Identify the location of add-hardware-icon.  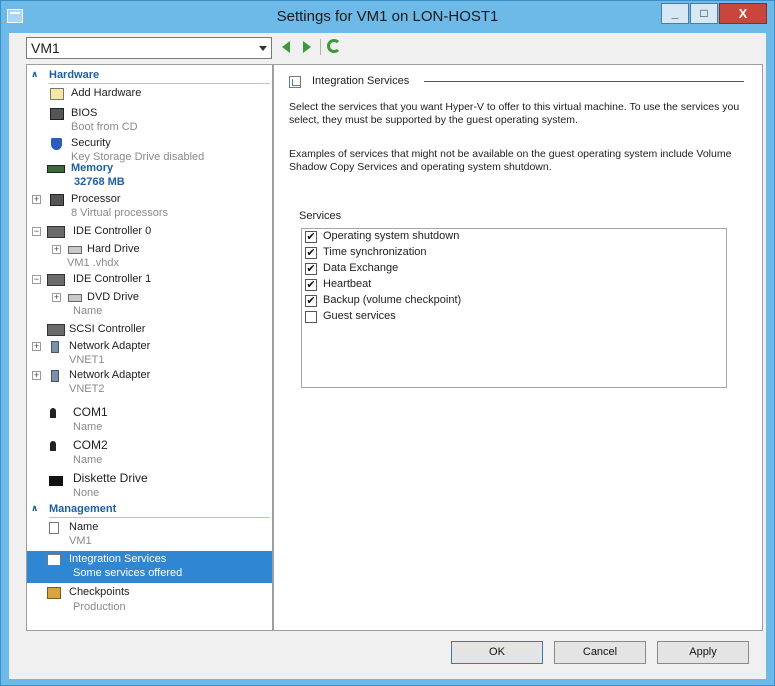
(57, 94).